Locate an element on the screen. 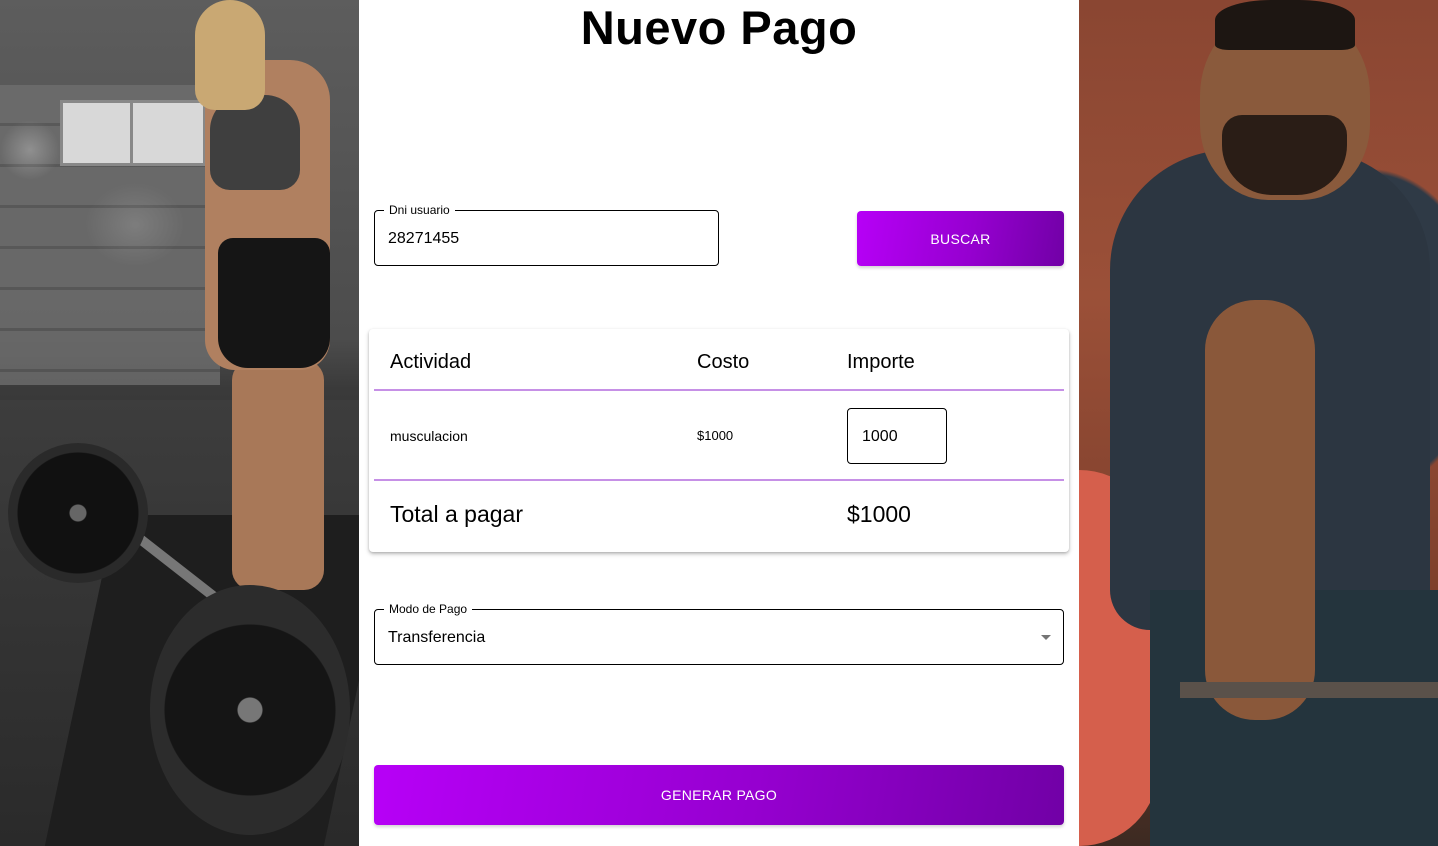 The width and height of the screenshot is (1438, 846). page-title: Nuevo Pago is located at coordinates (719, 27).